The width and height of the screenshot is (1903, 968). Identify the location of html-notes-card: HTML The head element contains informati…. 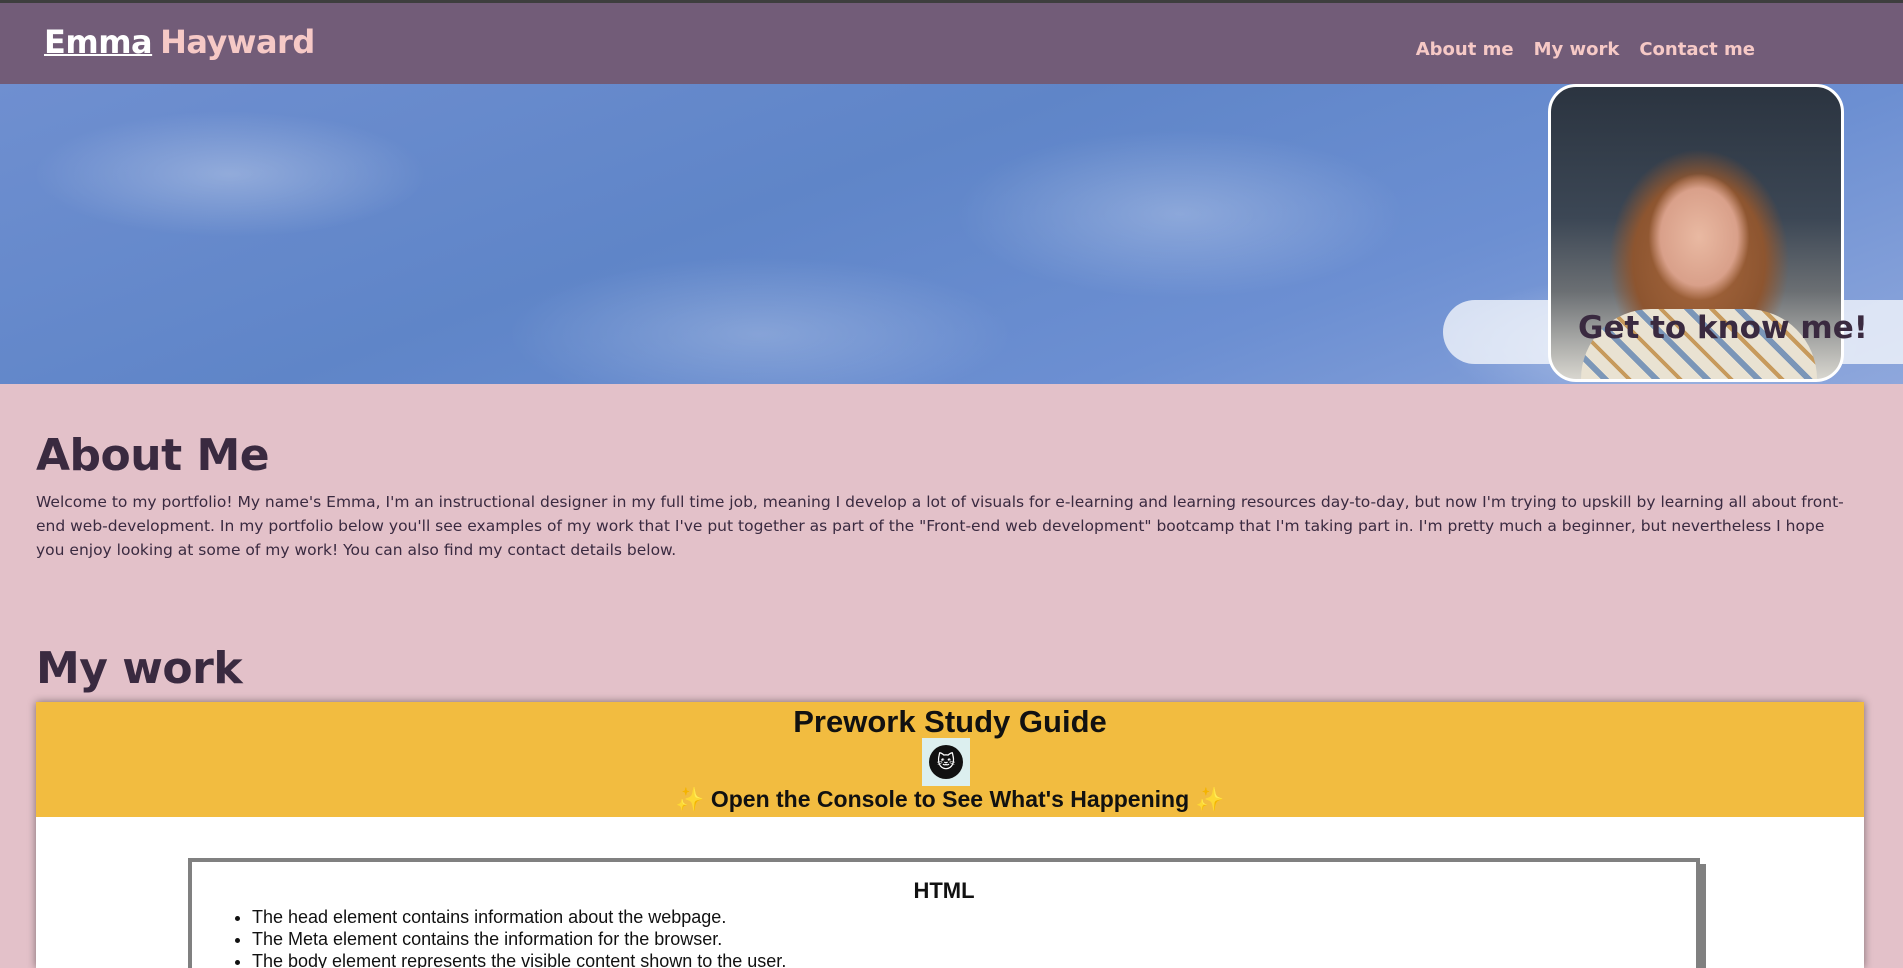
(944, 913).